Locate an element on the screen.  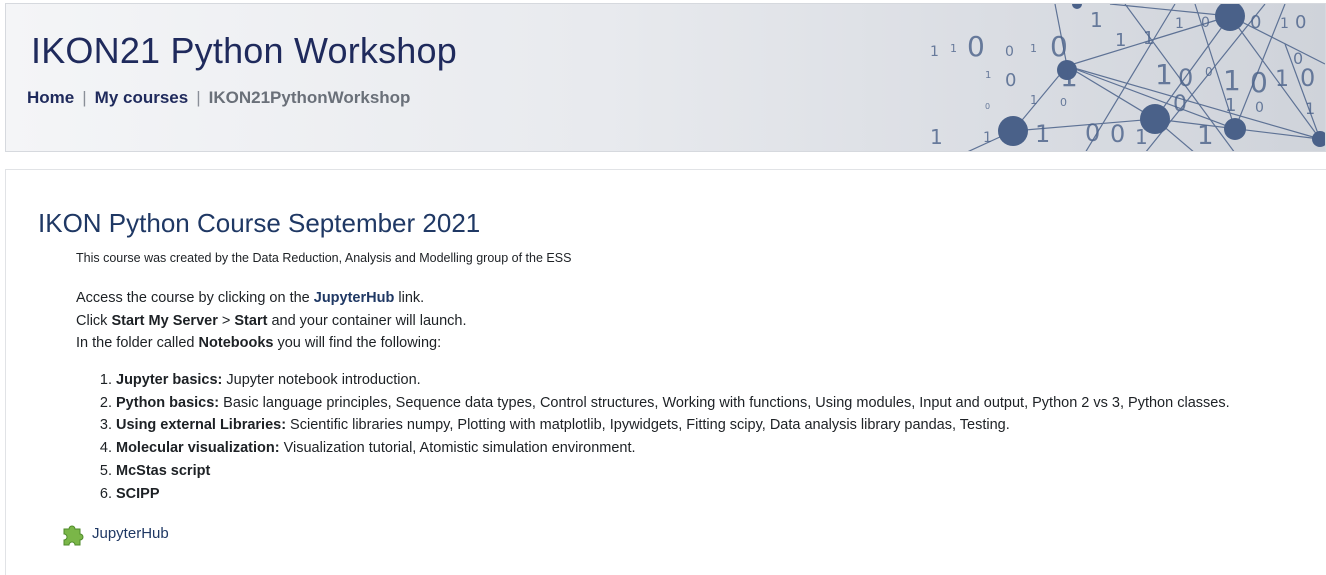
jupyterhub-inline-link: JupyterHub is located at coordinates (354, 298).